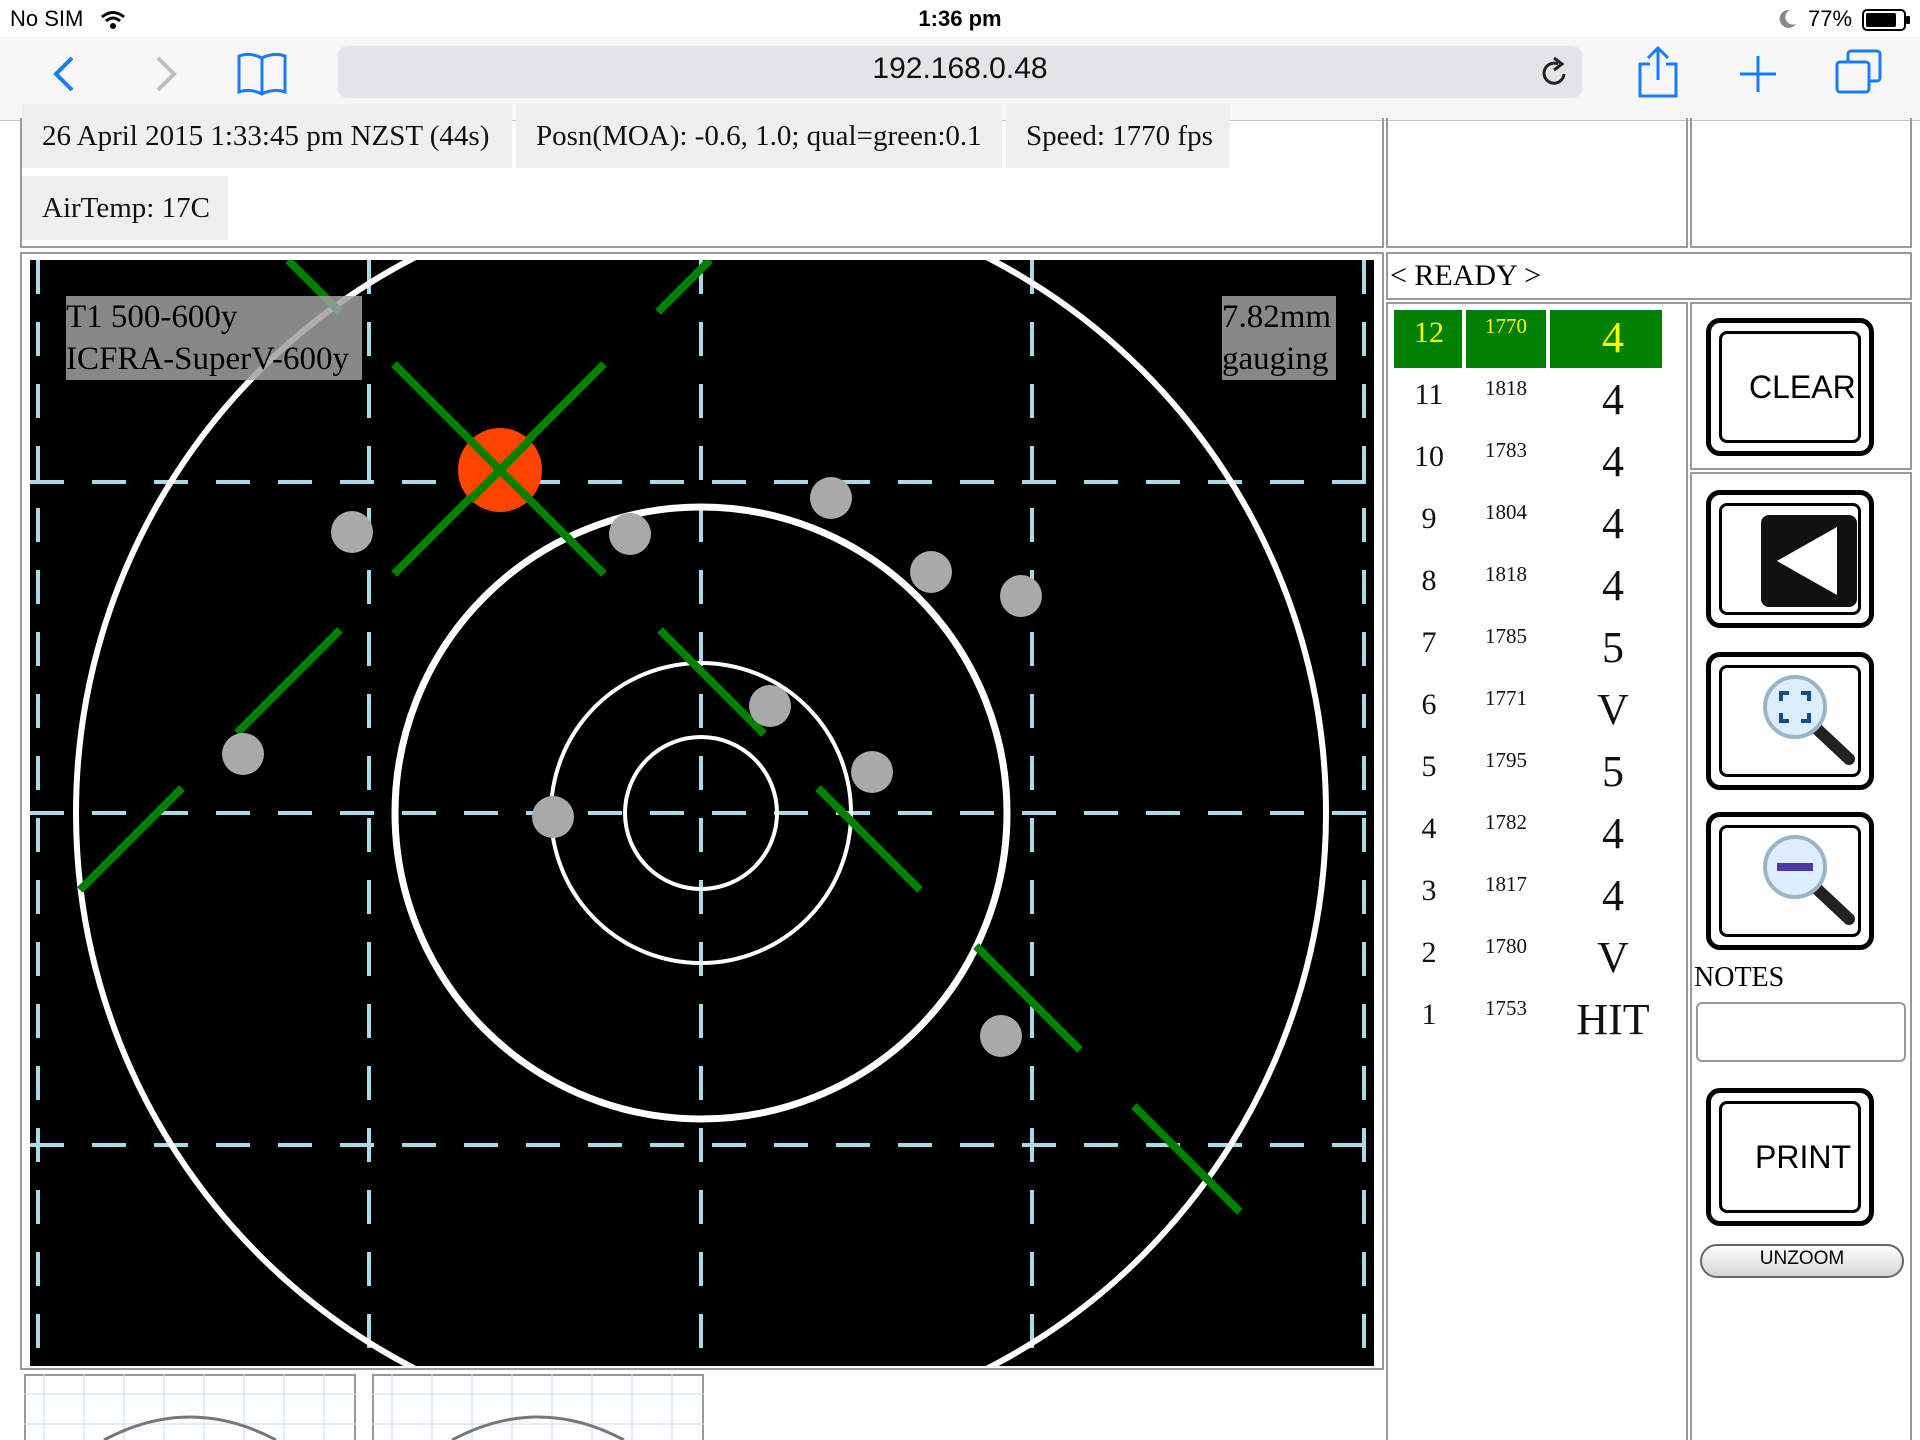  Describe the element at coordinates (1528, 837) in the screenshot. I see `shot-row-4: 4 1782 4` at that location.